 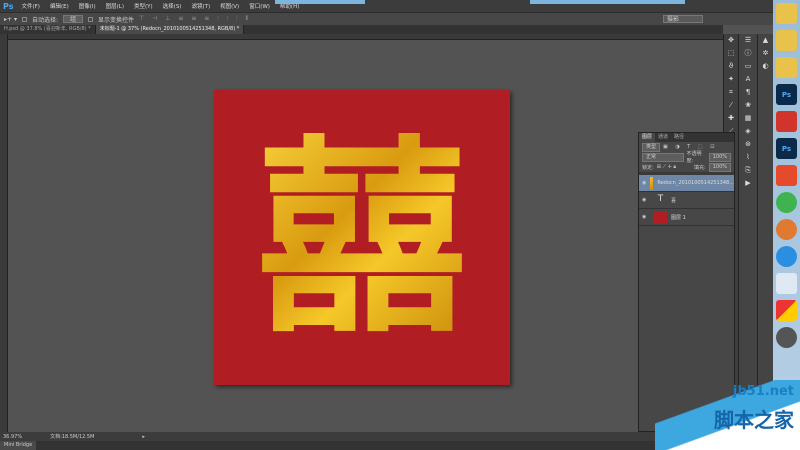 I want to click on lock-icons: ⊞ ⟋ ✛ 🔒︎, so click(x=666, y=167).